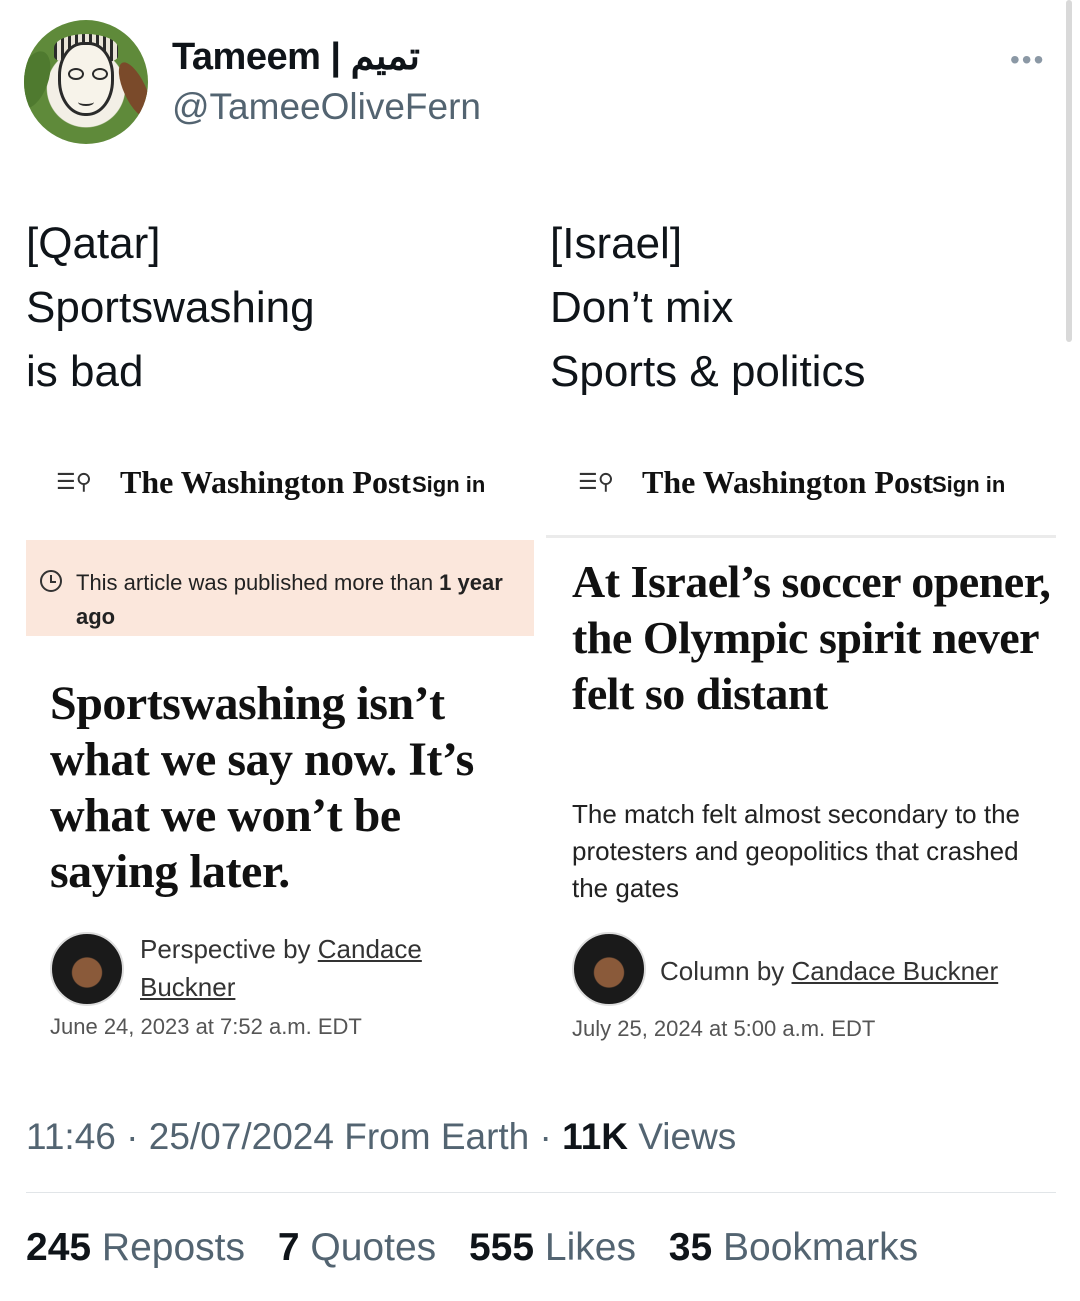 The image size is (1080, 1301). Describe the element at coordinates (552, 1247) in the screenshot. I see `likes-stat: 555 Likes` at that location.